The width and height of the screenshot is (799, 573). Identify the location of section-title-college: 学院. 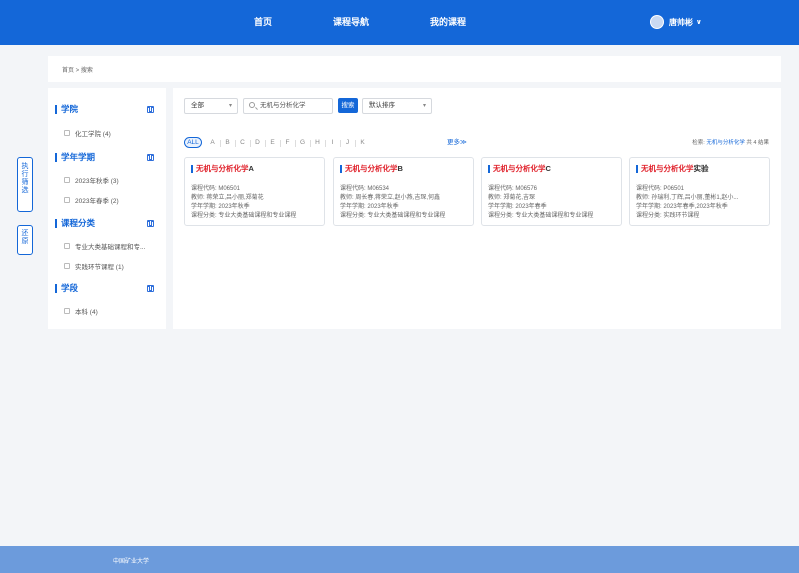
(66, 109).